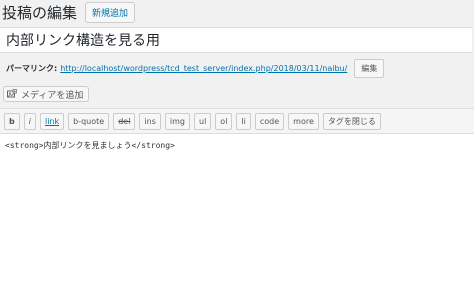 Image resolution: width=474 pixels, height=290 pixels. I want to click on add-media-label: メディアを追加, so click(52, 95).